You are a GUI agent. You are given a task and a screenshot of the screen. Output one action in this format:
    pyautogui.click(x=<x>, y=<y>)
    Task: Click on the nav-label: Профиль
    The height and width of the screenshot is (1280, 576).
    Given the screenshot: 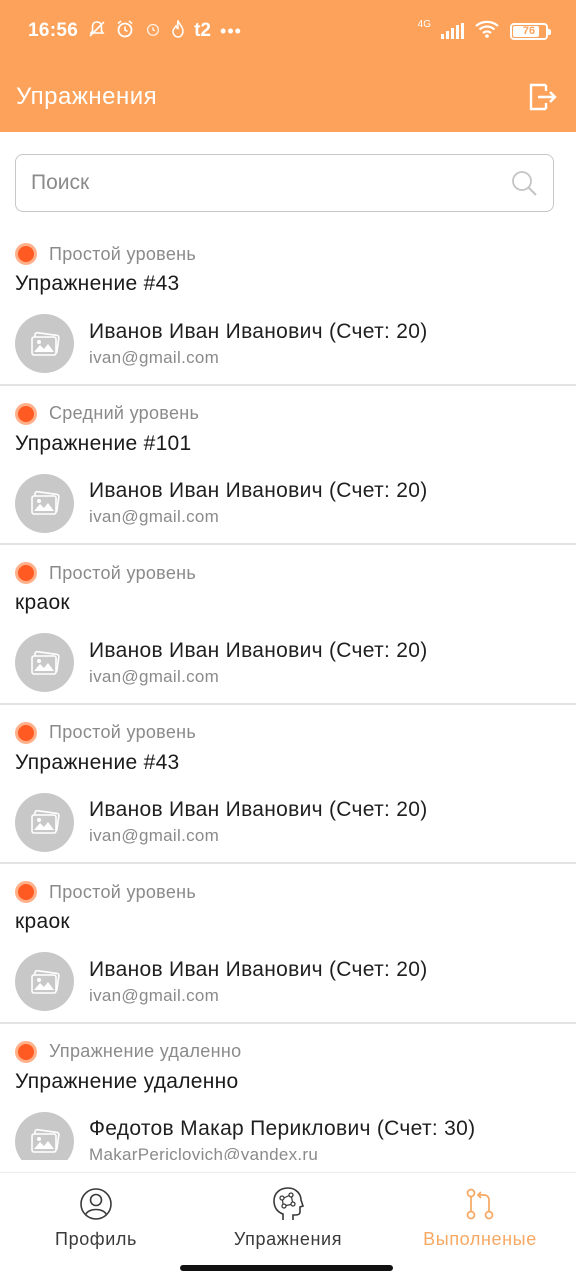 What is the action you would take?
    pyautogui.click(x=96, y=1239)
    